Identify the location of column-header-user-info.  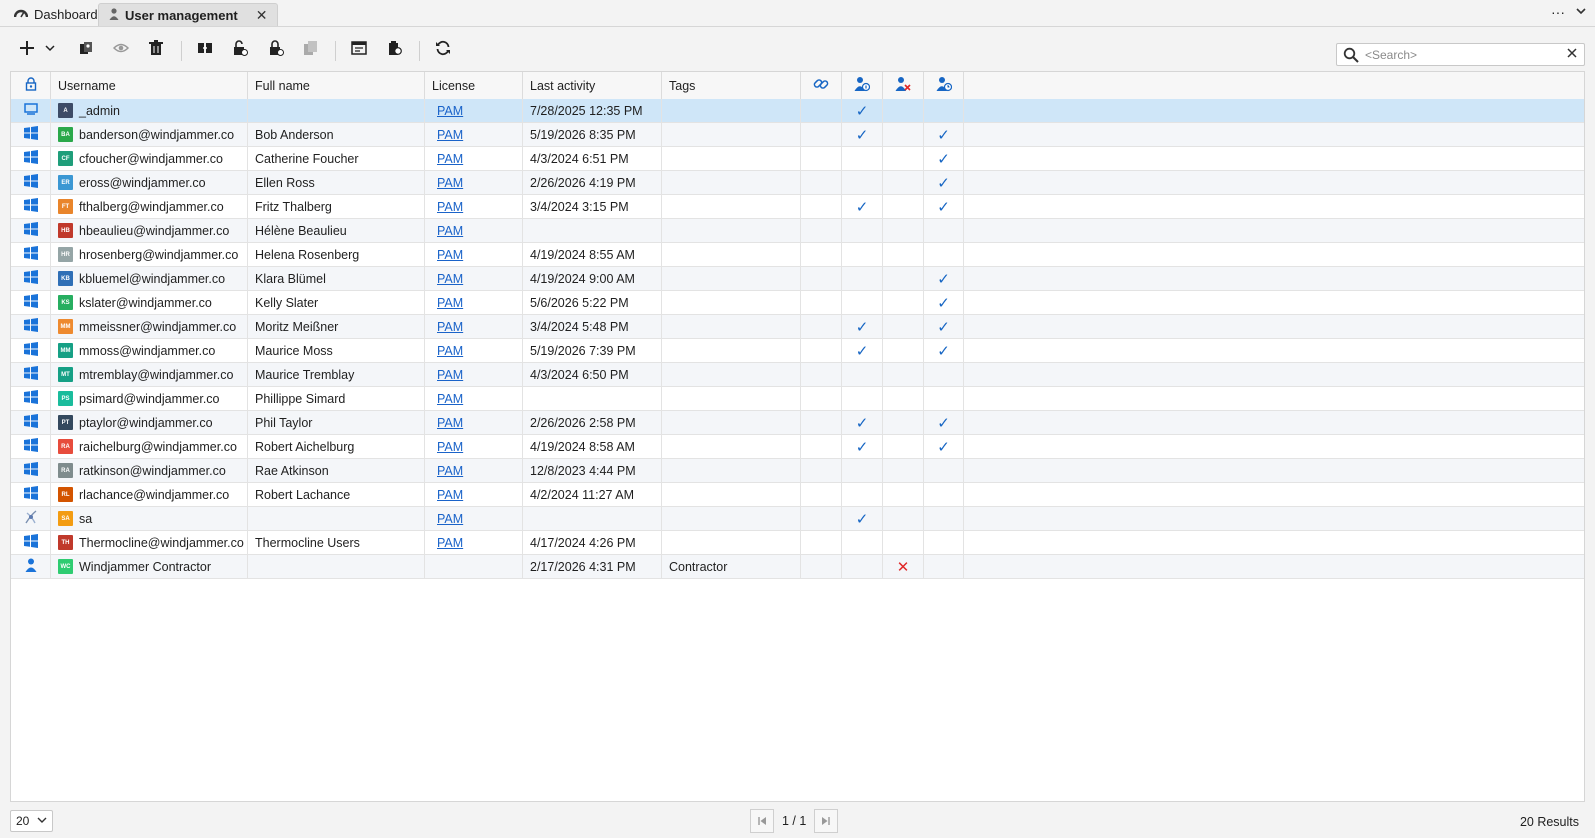
(862, 85).